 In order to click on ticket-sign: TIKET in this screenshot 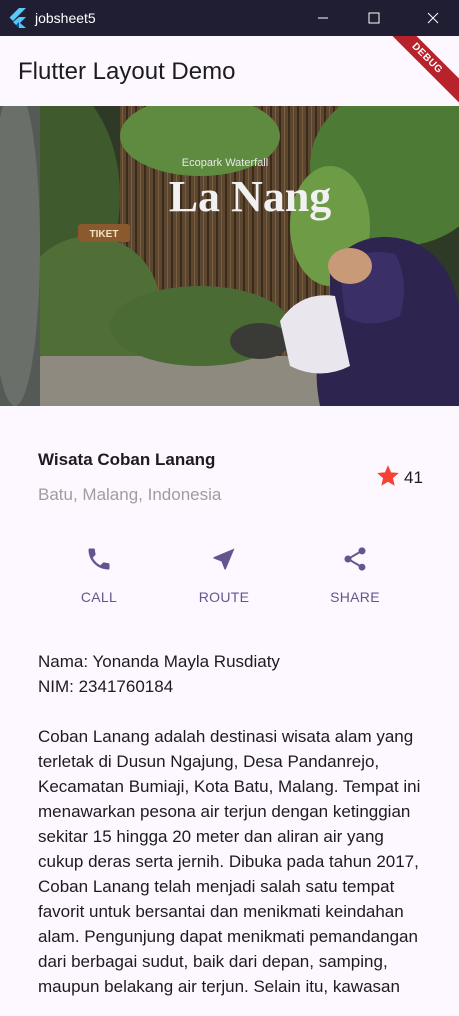, I will do `click(104, 234)`.